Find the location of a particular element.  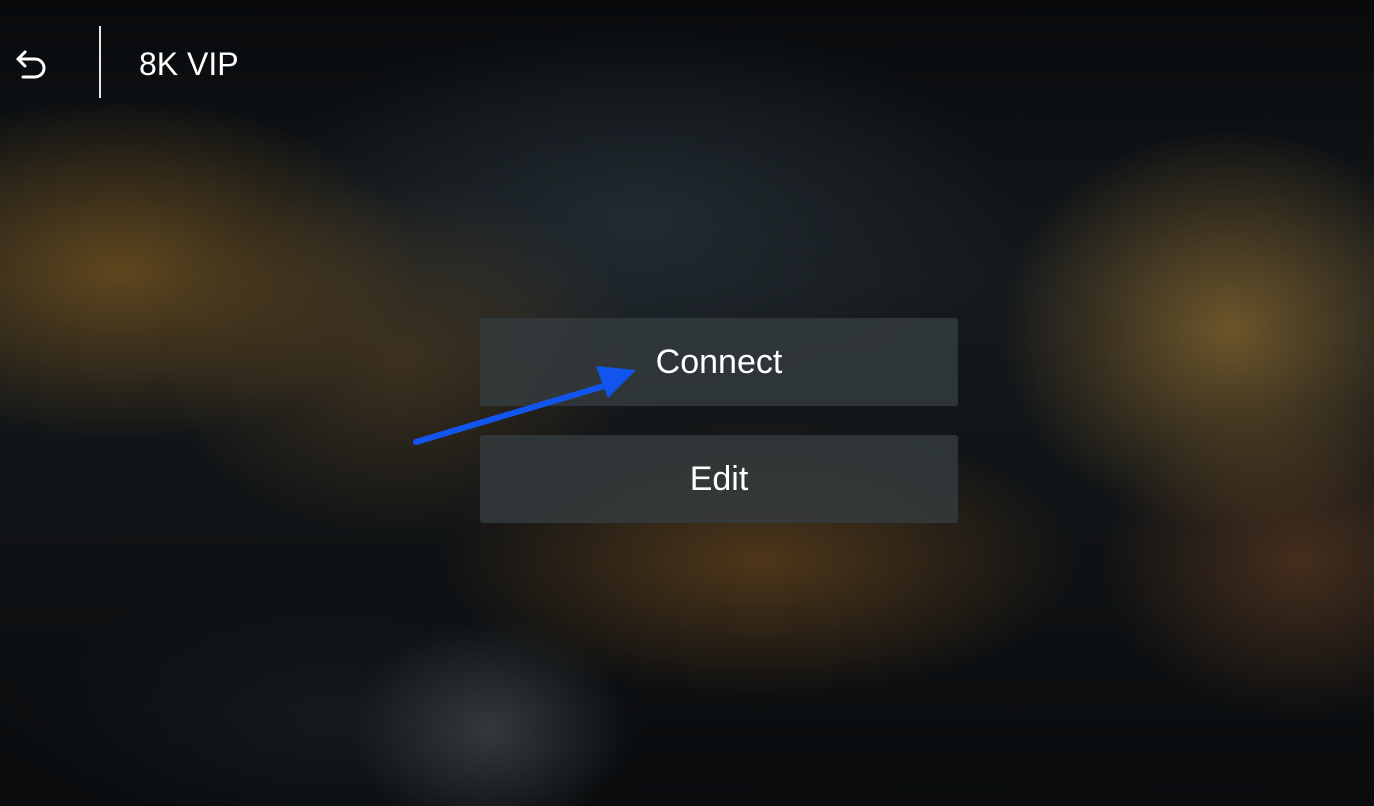

connect-button-label: Connect is located at coordinates (719, 361).